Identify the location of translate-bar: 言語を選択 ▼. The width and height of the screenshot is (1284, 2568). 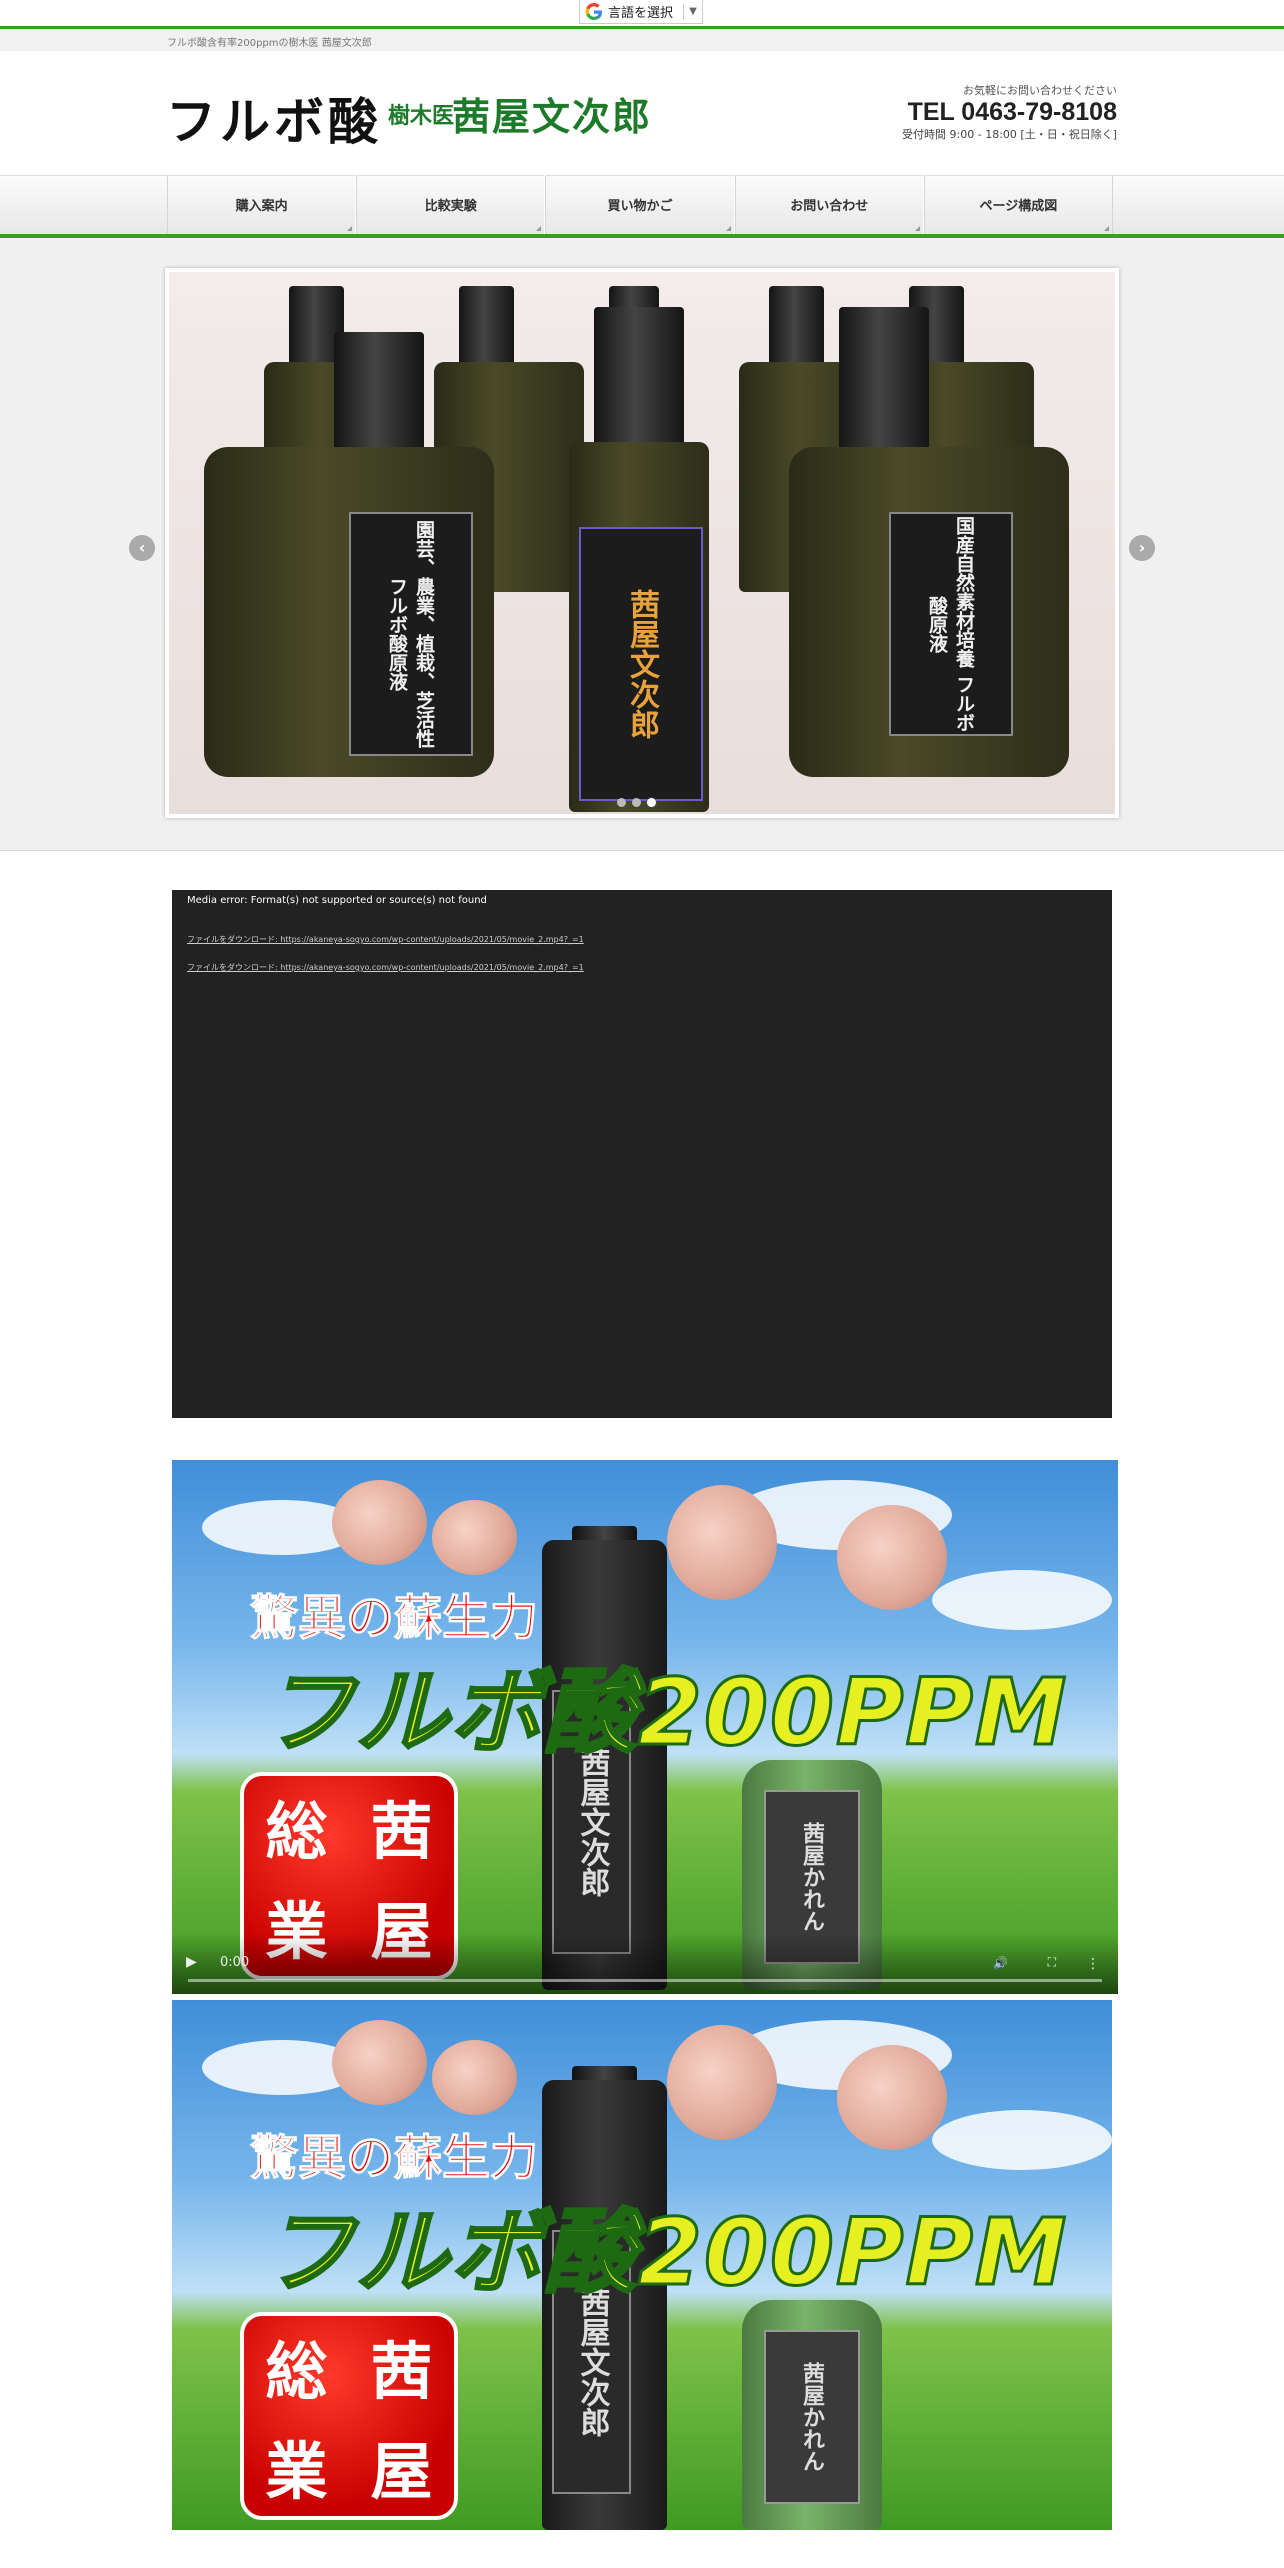
(642, 13).